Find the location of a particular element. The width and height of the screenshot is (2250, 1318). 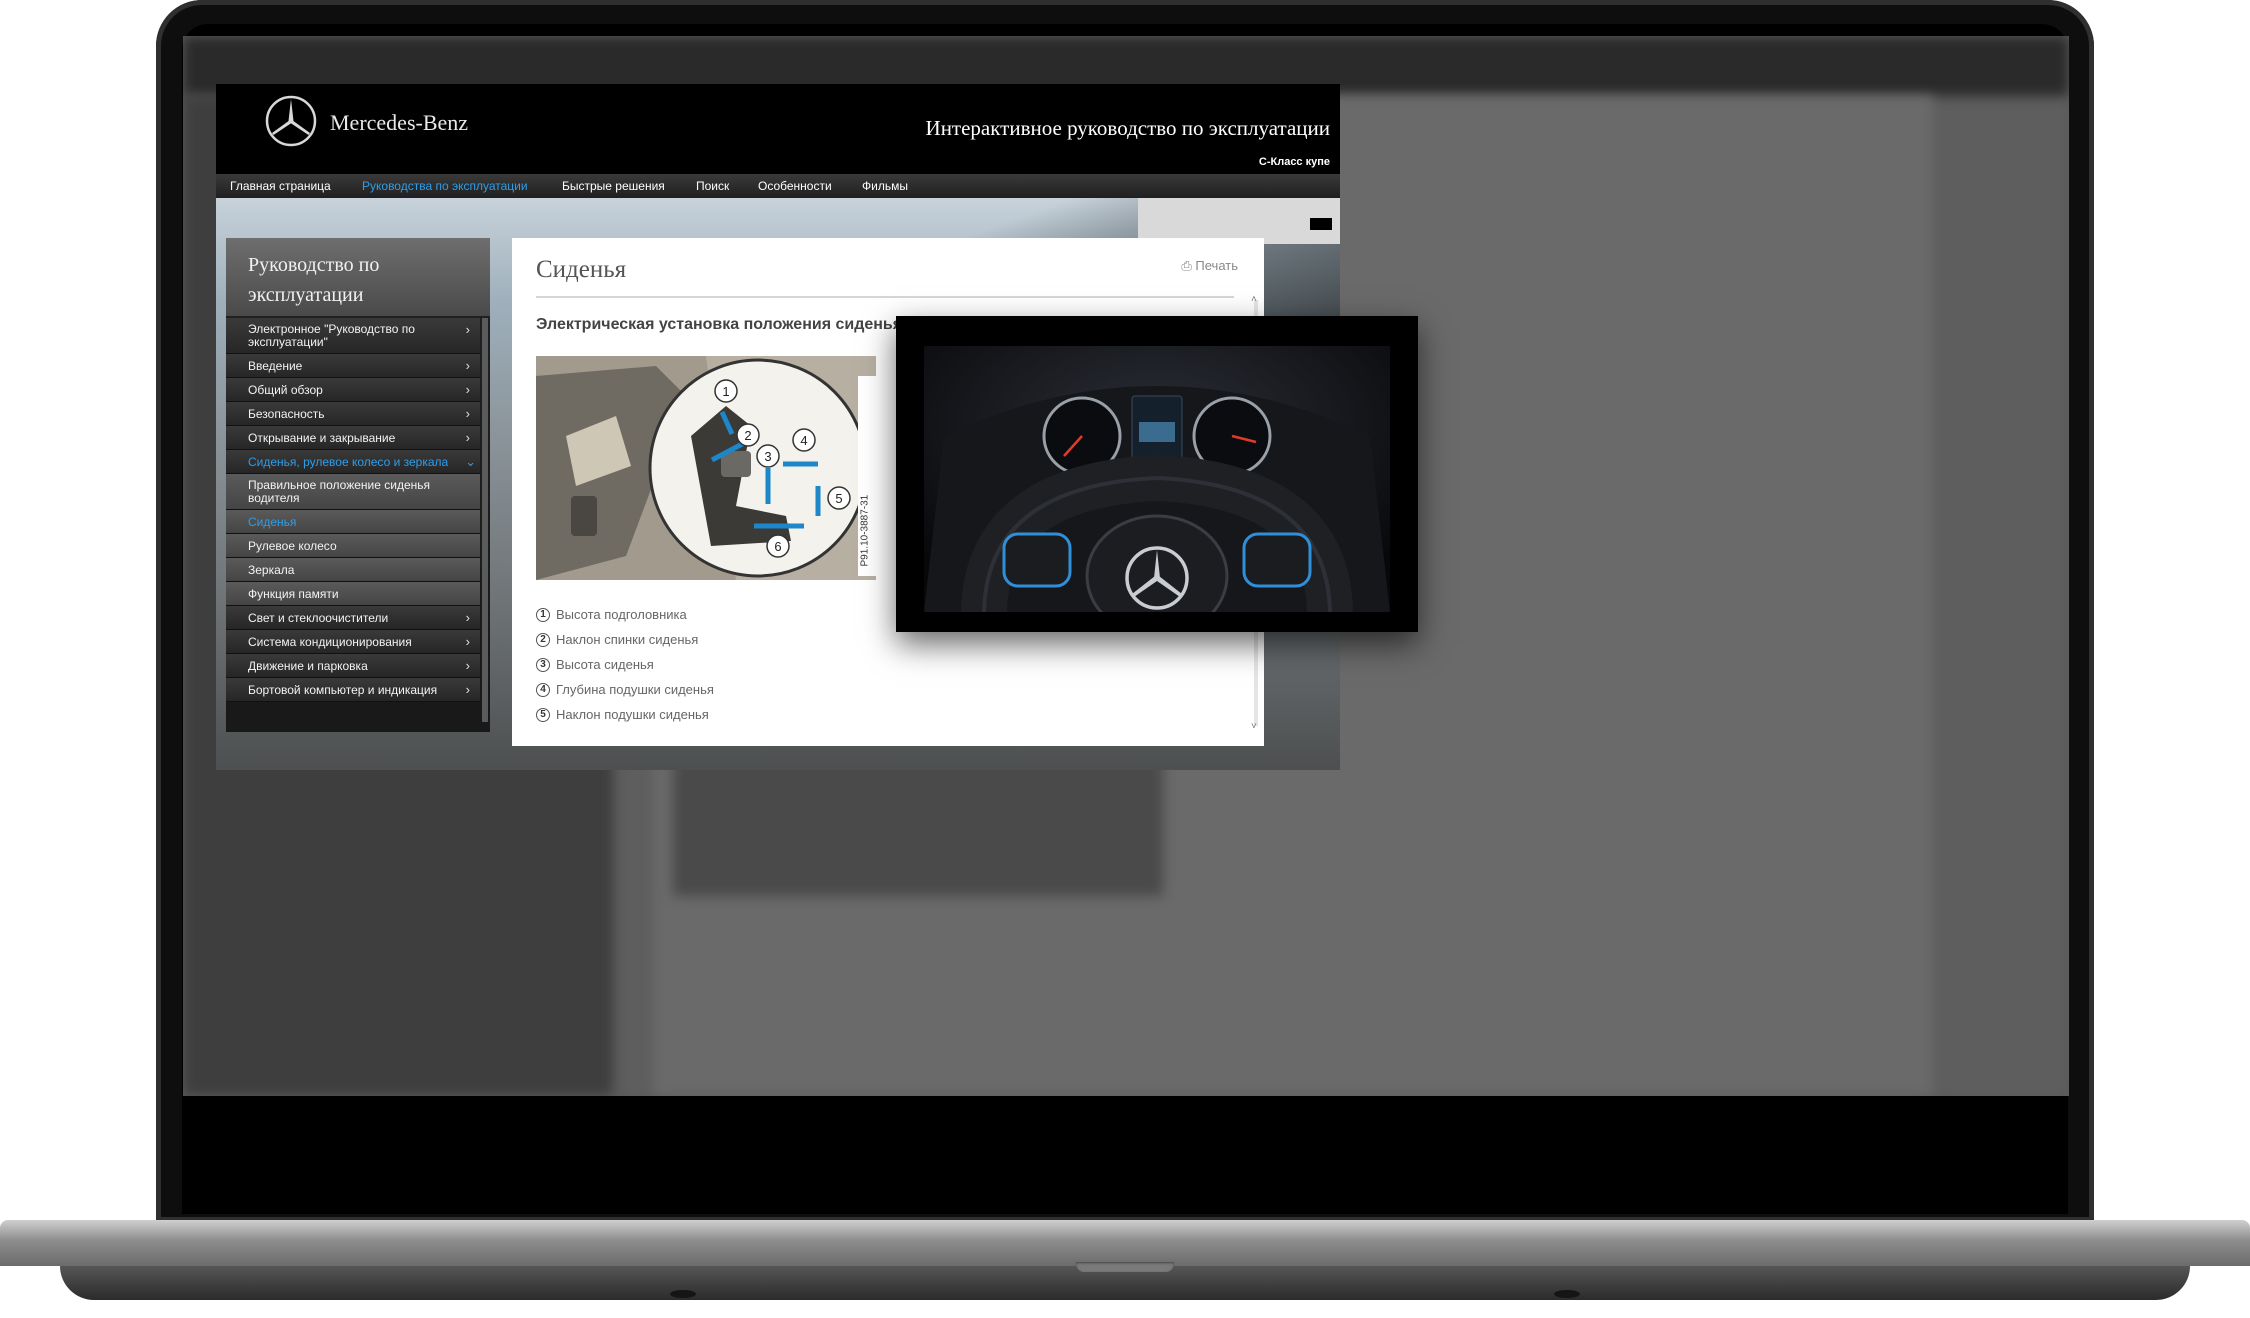

legend-text: Высота сиденья is located at coordinates (605, 664).